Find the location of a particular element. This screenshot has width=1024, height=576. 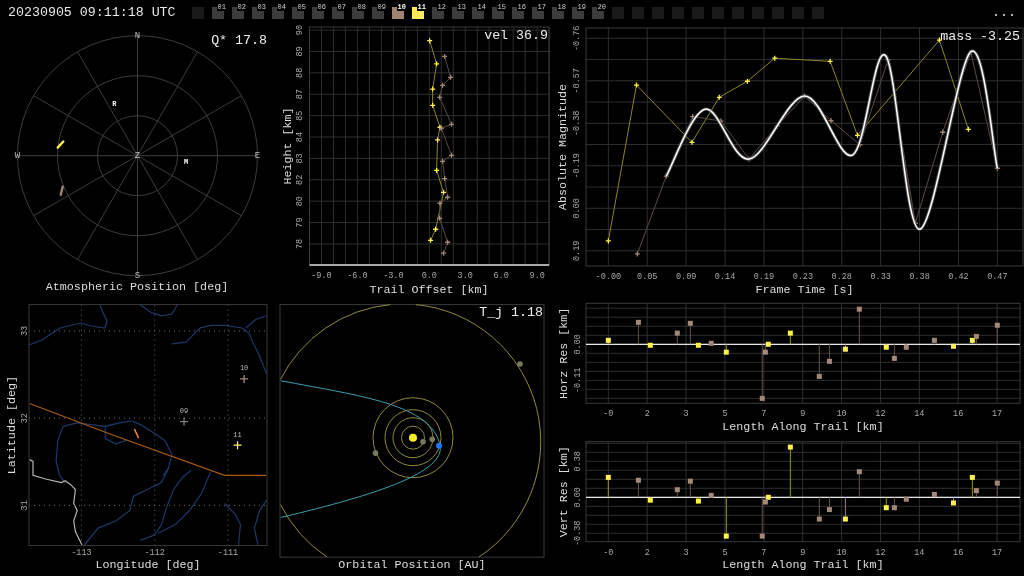

tick-label: -0.76 is located at coordinates (577, 38).